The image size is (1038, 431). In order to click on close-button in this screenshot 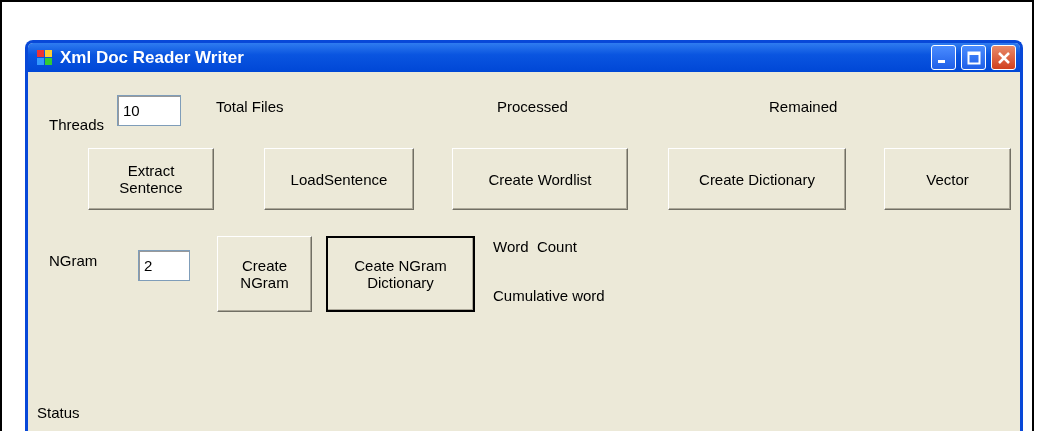, I will do `click(1003, 57)`.